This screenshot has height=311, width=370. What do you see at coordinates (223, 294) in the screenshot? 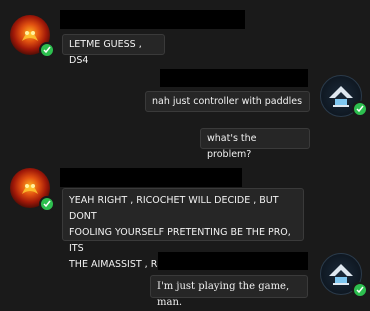
I see `message-text: I'm just playing the game, man.` at bounding box center [223, 294].